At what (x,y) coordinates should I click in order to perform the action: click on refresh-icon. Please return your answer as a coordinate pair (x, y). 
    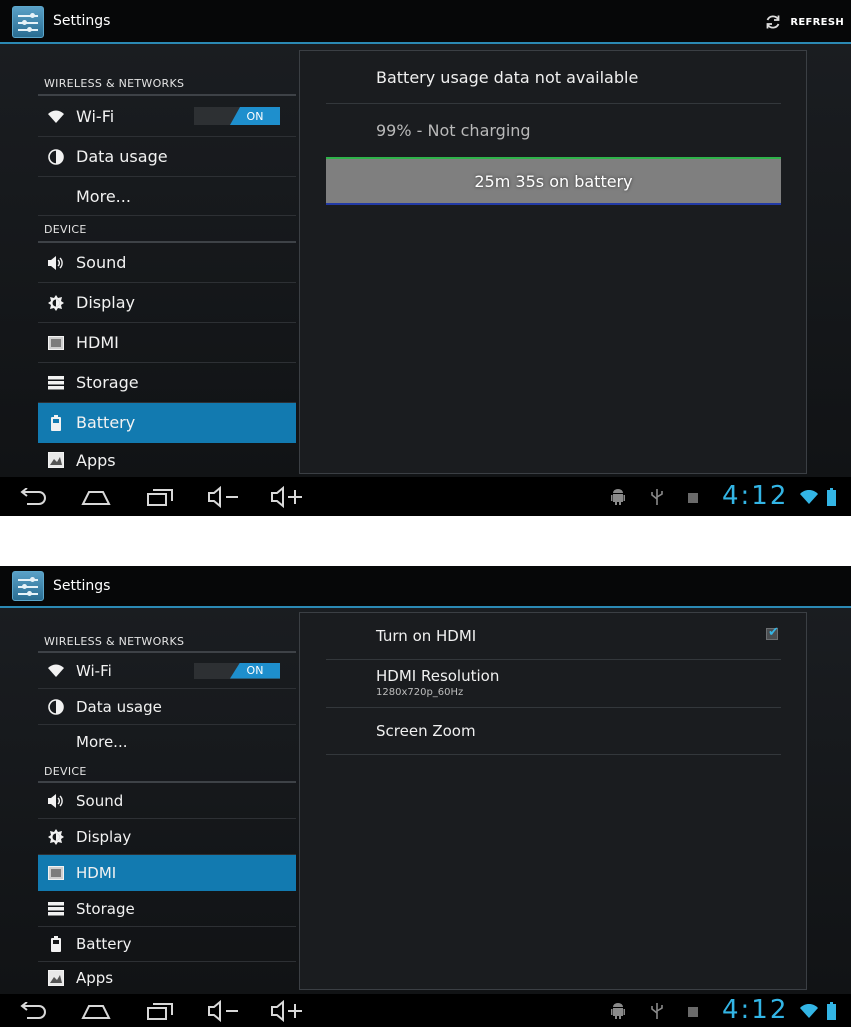
    Looking at the image, I should click on (773, 22).